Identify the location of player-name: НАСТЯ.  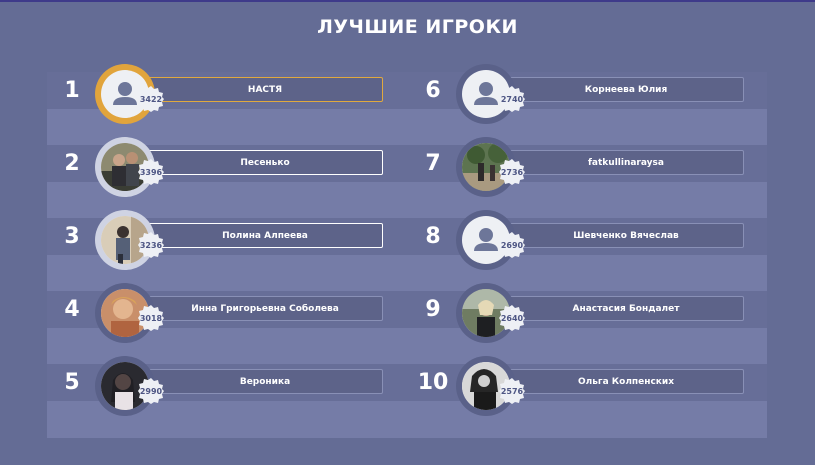
(265, 89).